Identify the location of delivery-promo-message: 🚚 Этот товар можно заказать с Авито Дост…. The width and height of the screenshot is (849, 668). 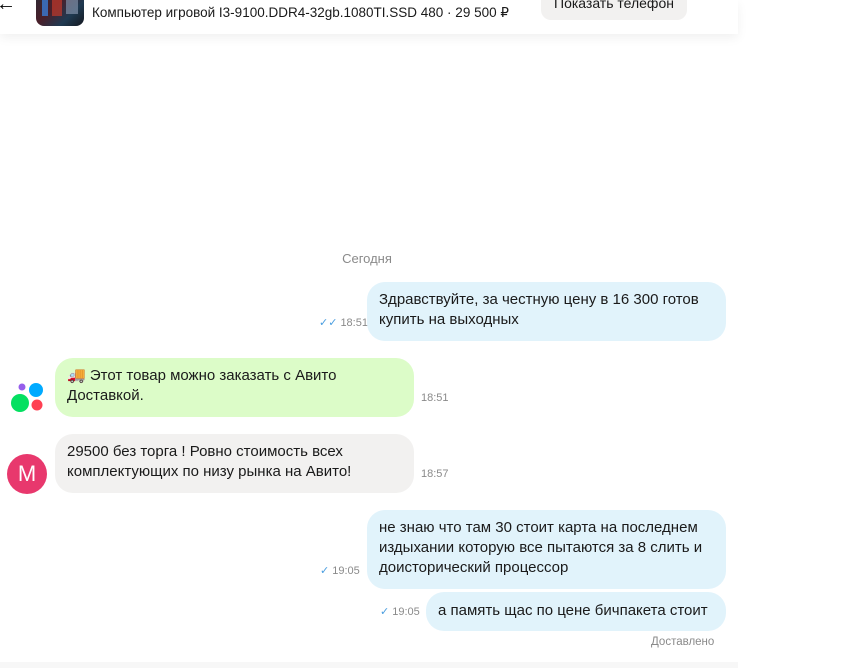
(234, 387).